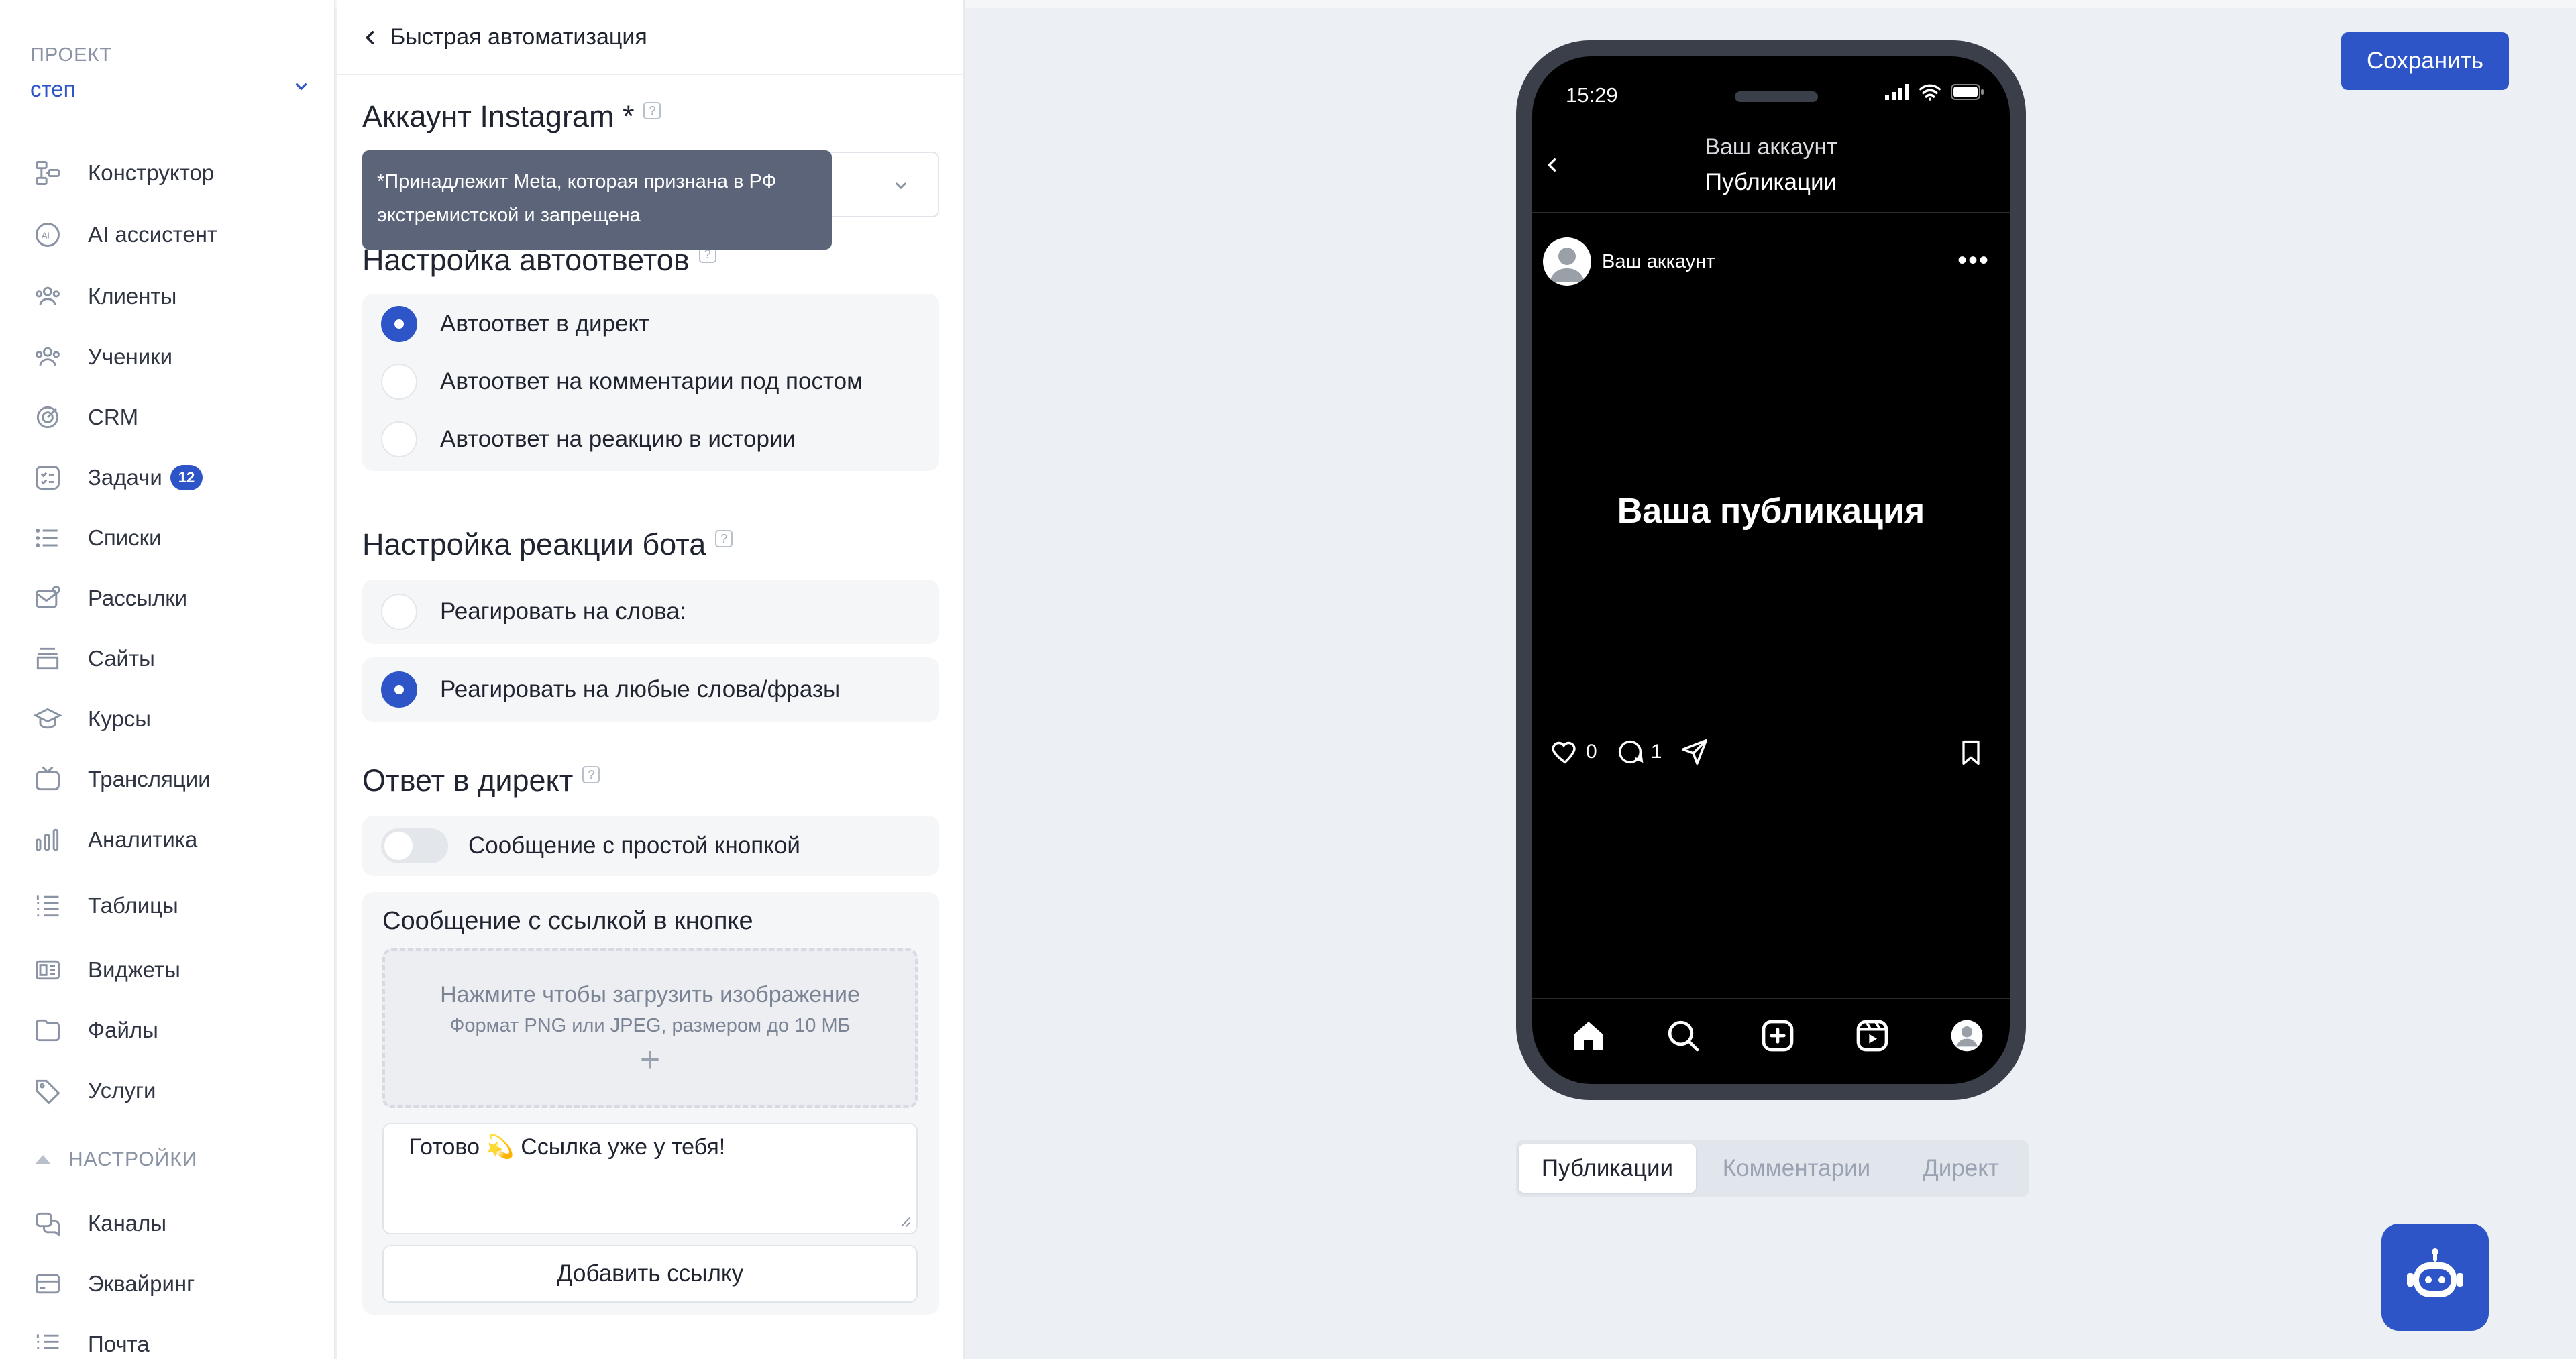  What do you see at coordinates (481, 780) in the screenshot?
I see `direct-section-title: Ответ в директ ?` at bounding box center [481, 780].